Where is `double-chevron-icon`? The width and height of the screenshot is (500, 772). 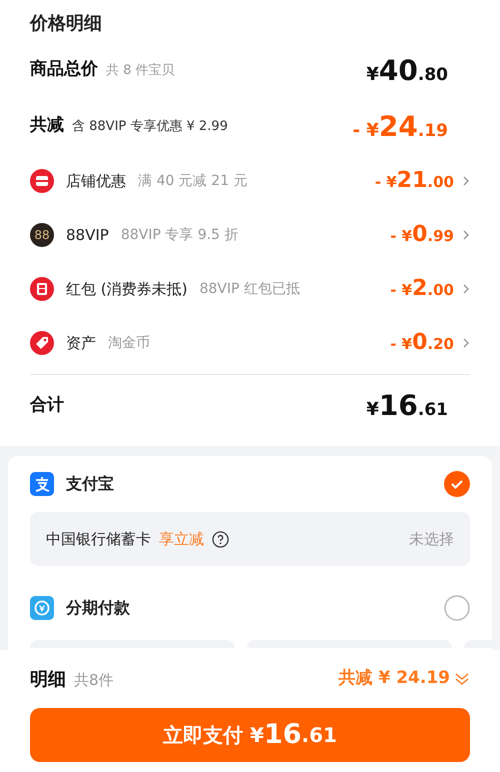
double-chevron-icon is located at coordinates (462, 679).